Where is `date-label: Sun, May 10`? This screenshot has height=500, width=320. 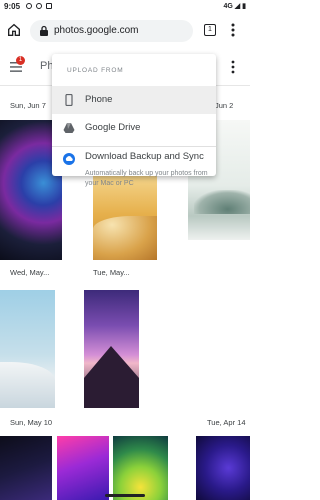
date-label: Sun, May 10 is located at coordinates (31, 422).